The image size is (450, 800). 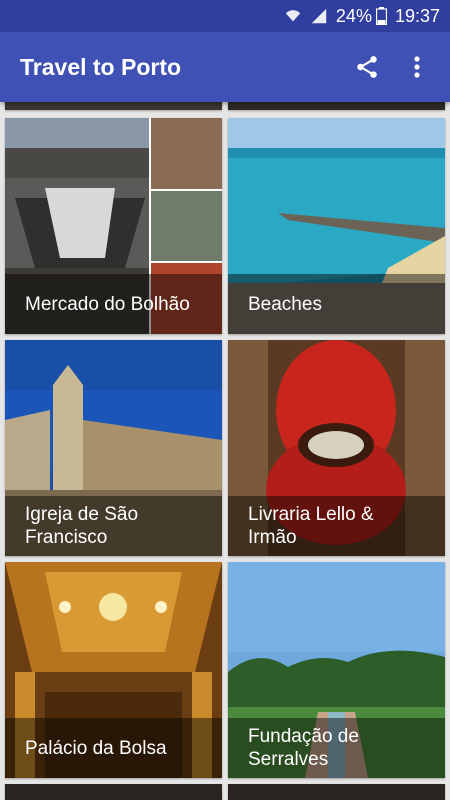 I want to click on place-tile-palacio-da-bolsa: Palácio da Bolsa, so click(x=113, y=670).